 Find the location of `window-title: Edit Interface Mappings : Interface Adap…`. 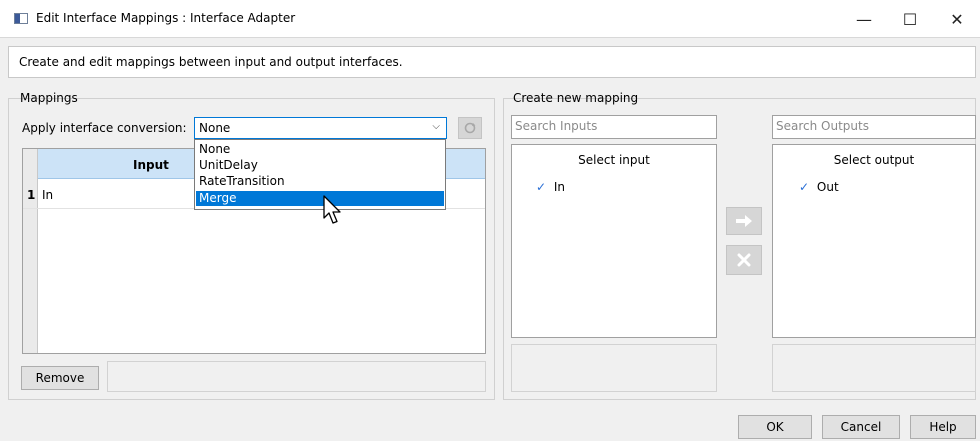

window-title: Edit Interface Mappings : Interface Adap… is located at coordinates (166, 18).